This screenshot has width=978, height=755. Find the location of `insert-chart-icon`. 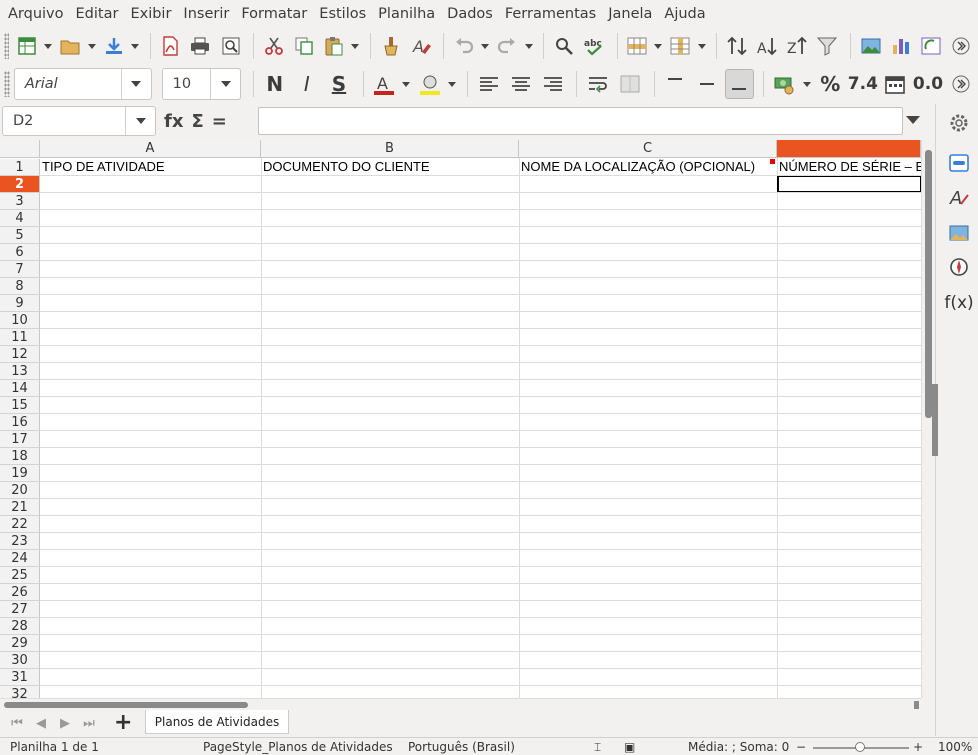

insert-chart-icon is located at coordinates (900, 46).